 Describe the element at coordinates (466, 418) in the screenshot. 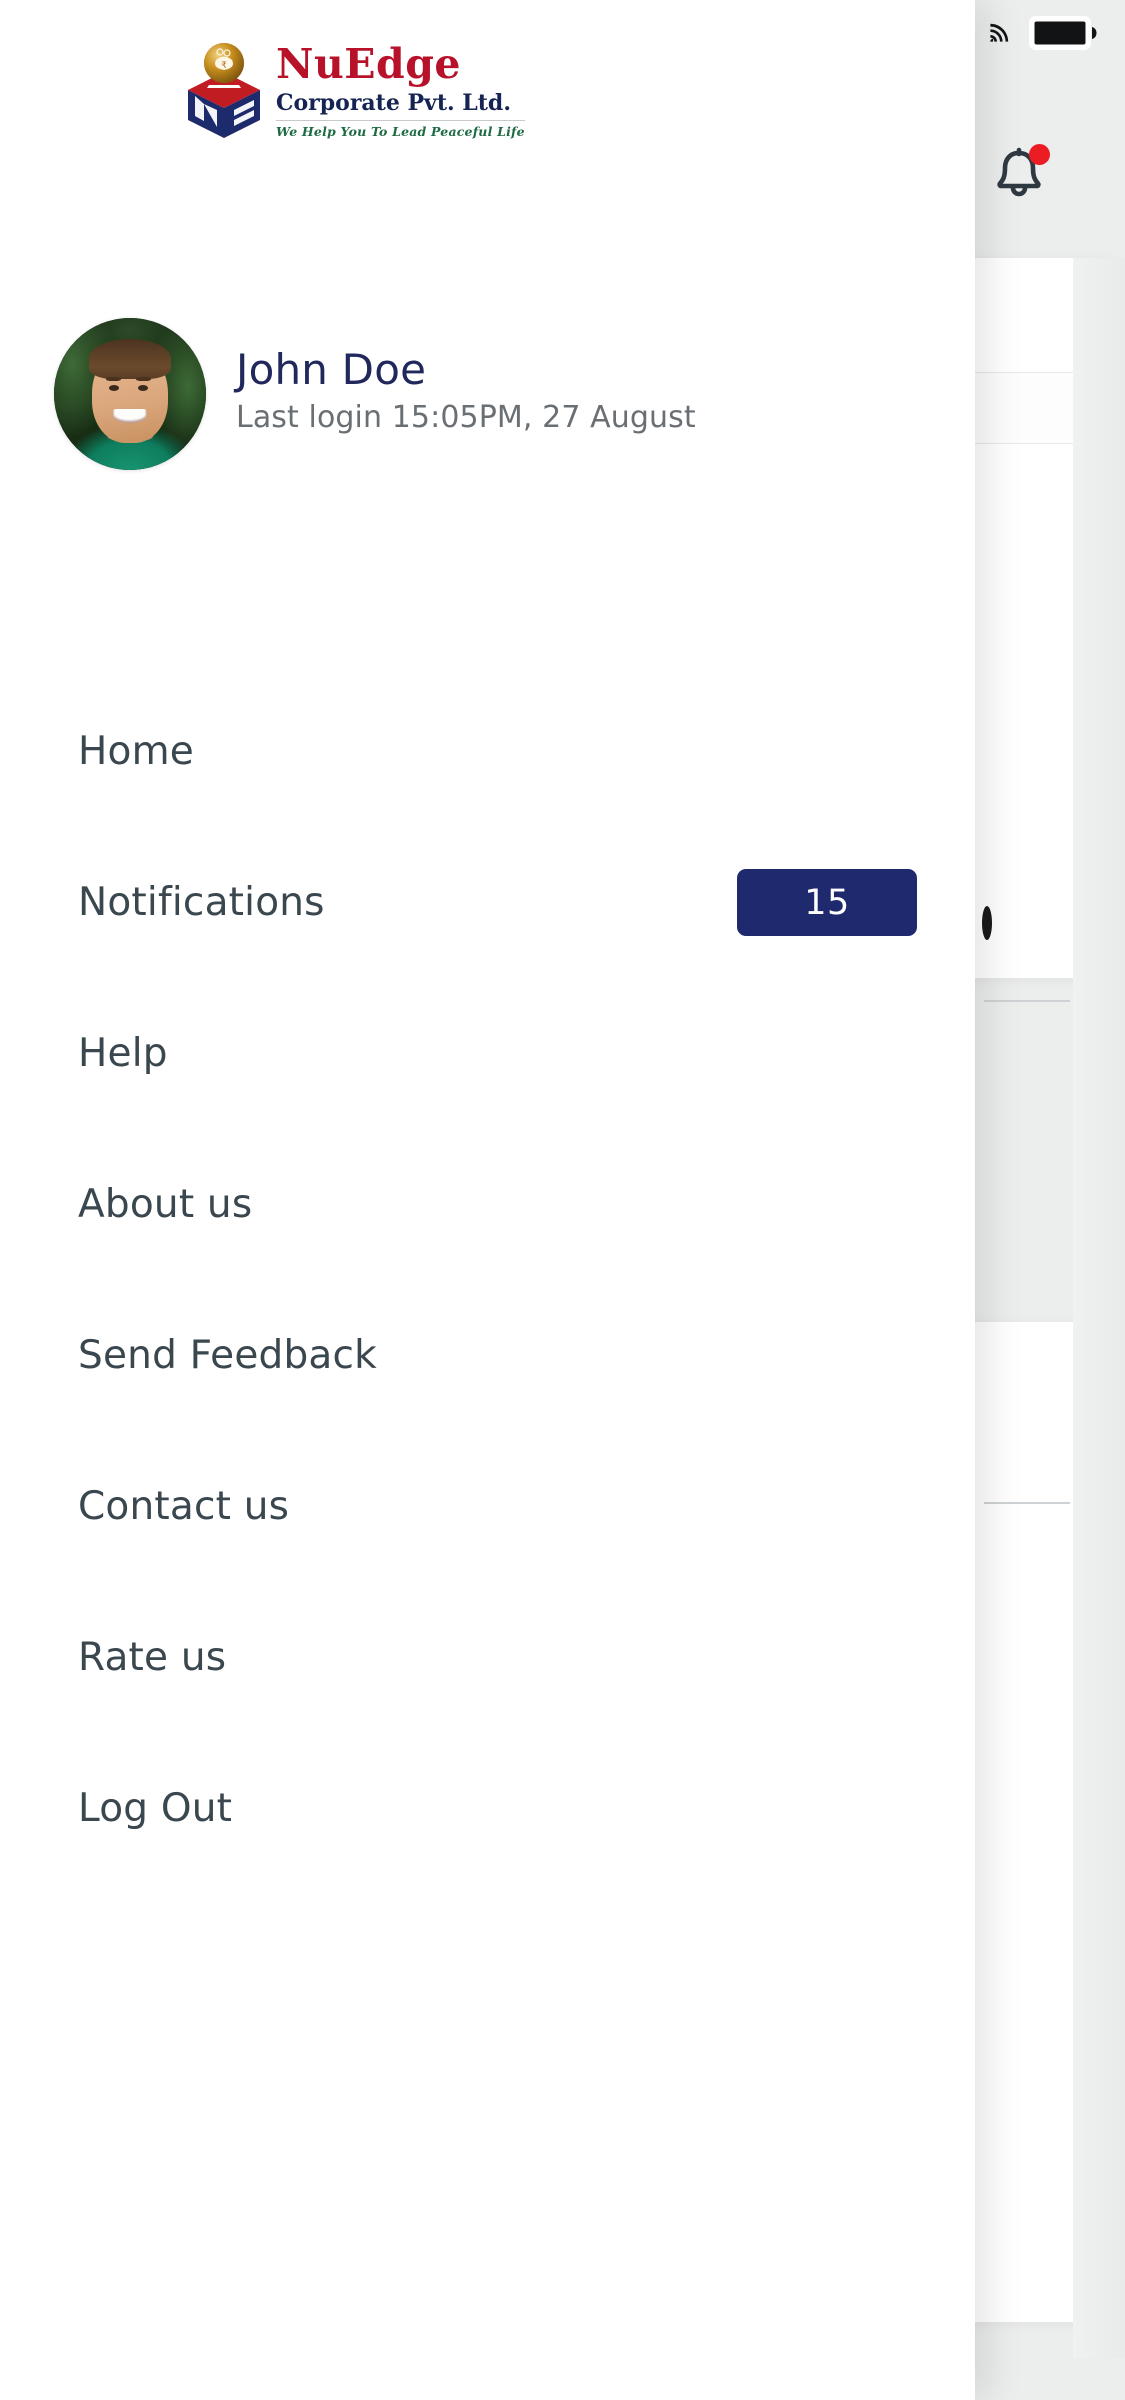

I see `profile-last-login: Last login 15:05PM, 27 August` at that location.